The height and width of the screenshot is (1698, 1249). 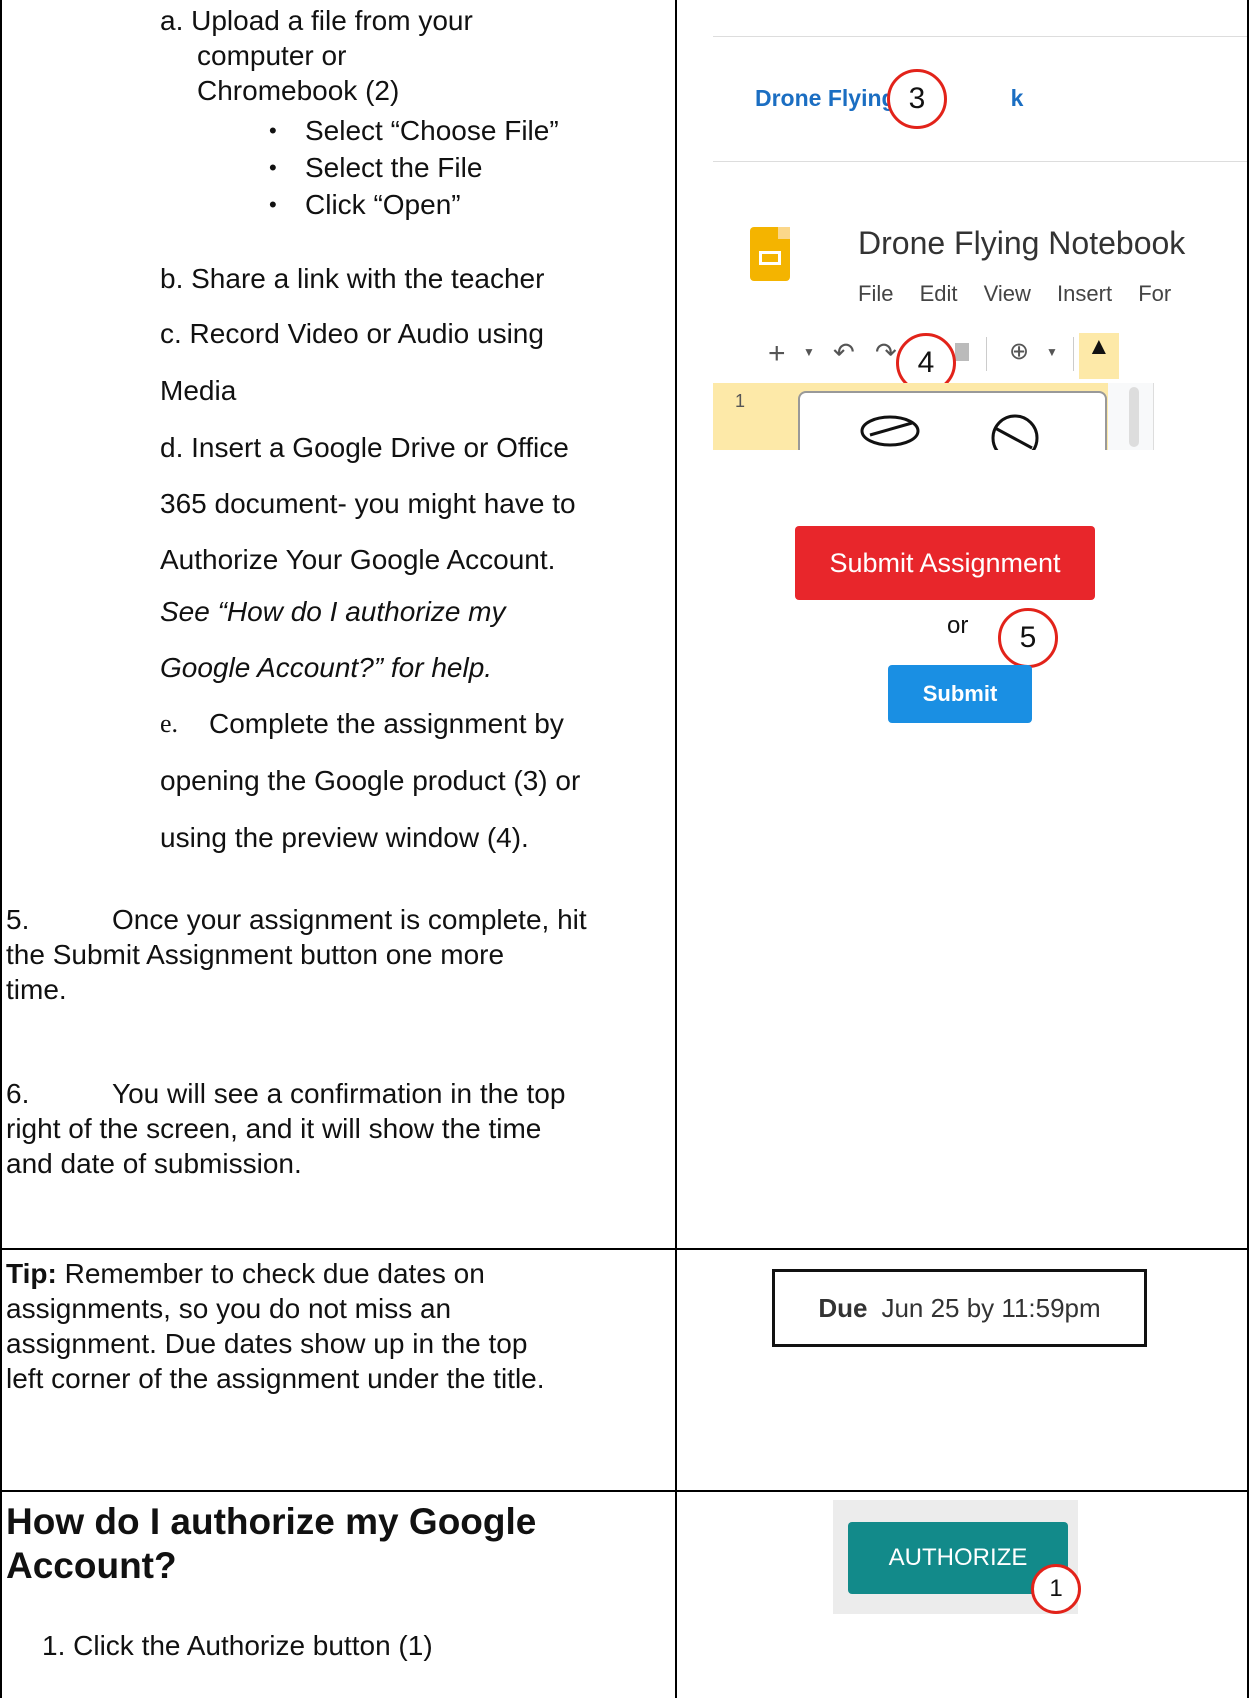 What do you see at coordinates (154, 1163) in the screenshot?
I see `step-6-line3: and date of submission.` at bounding box center [154, 1163].